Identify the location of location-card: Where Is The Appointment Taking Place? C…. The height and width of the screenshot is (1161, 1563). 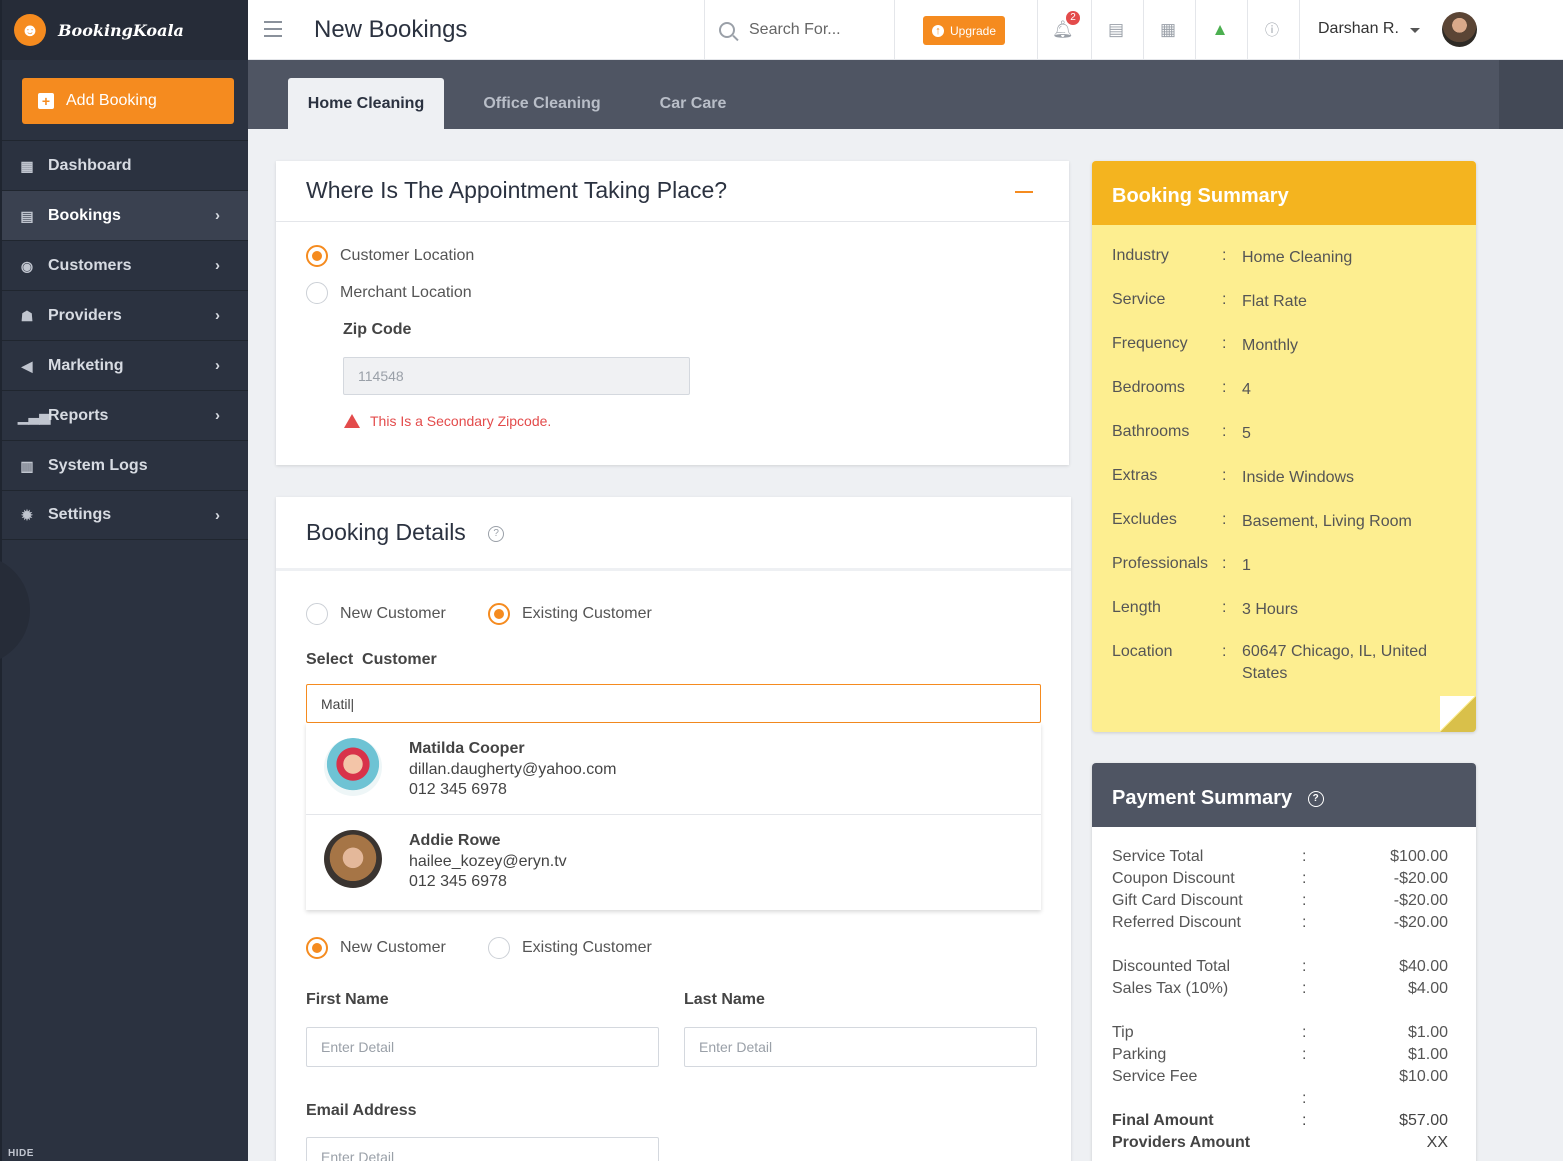
(672, 313).